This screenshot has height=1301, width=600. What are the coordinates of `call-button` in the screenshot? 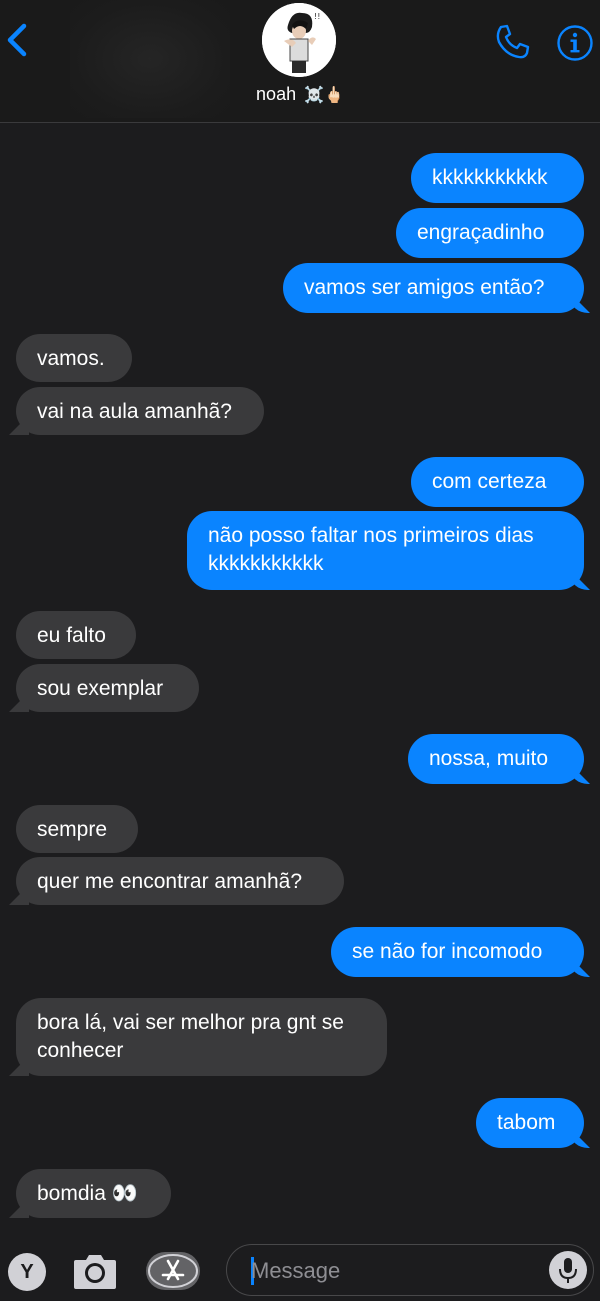 It's located at (512, 42).